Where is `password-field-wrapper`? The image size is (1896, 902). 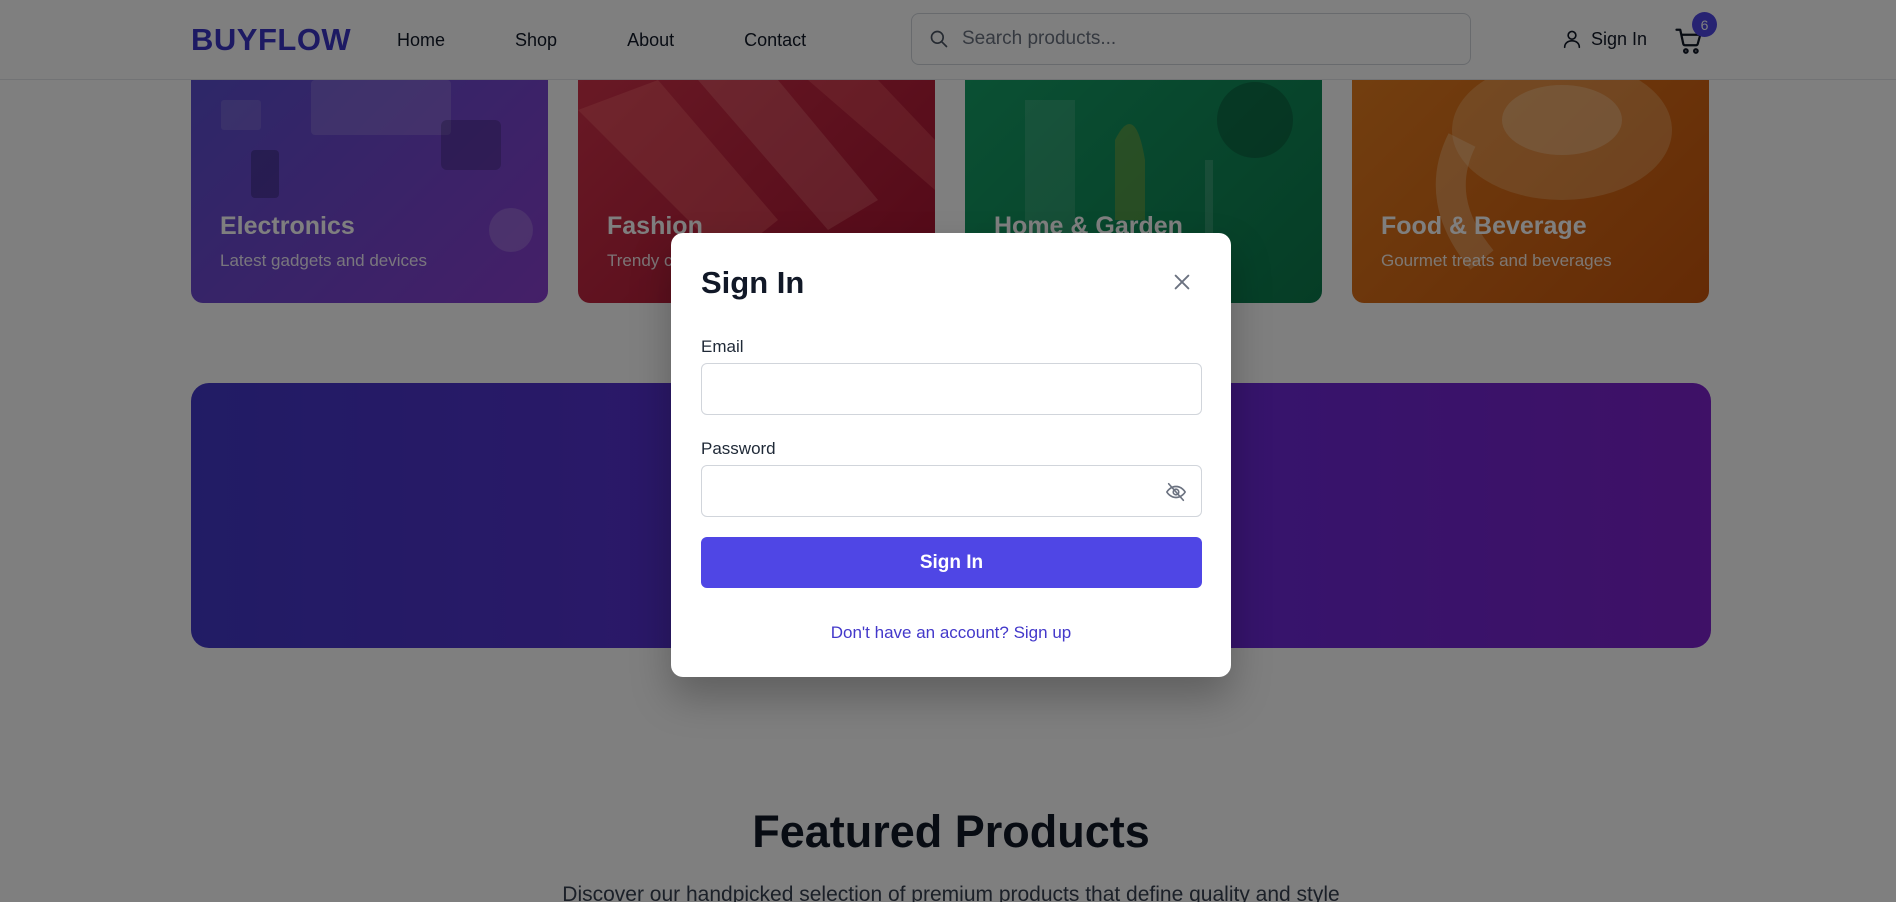 password-field-wrapper is located at coordinates (951, 491).